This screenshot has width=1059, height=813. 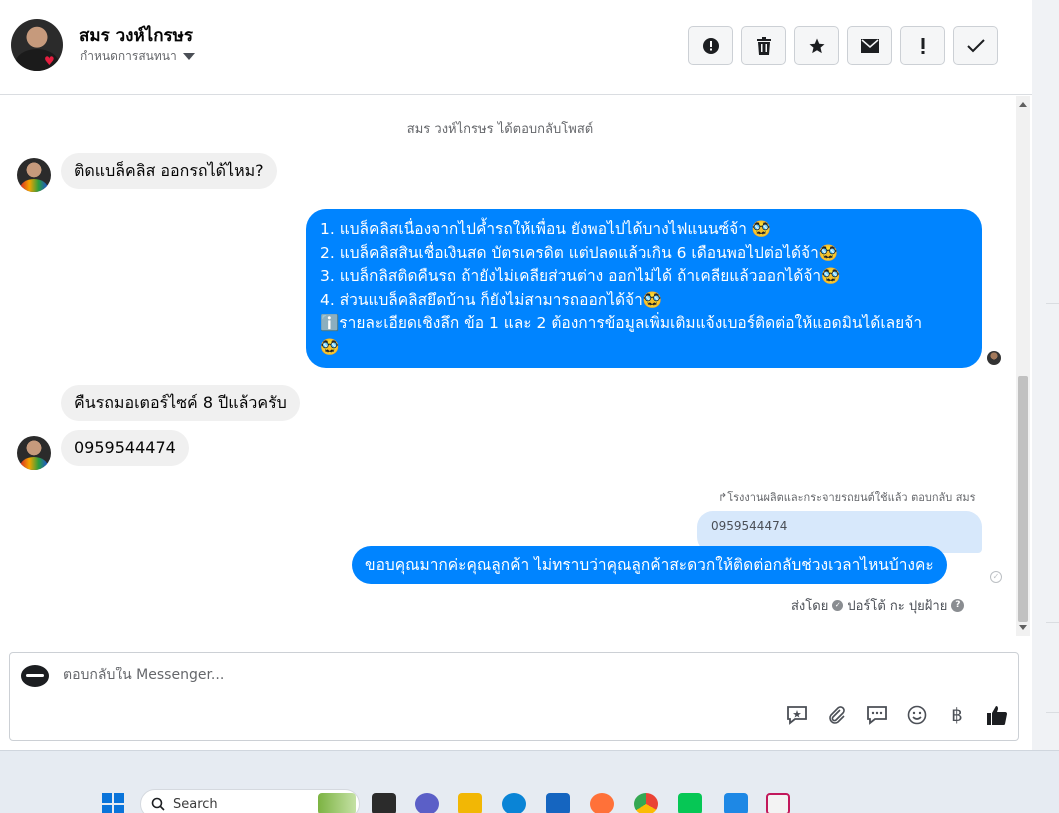 I want to click on contact-avatar: ♥, so click(x=37, y=45).